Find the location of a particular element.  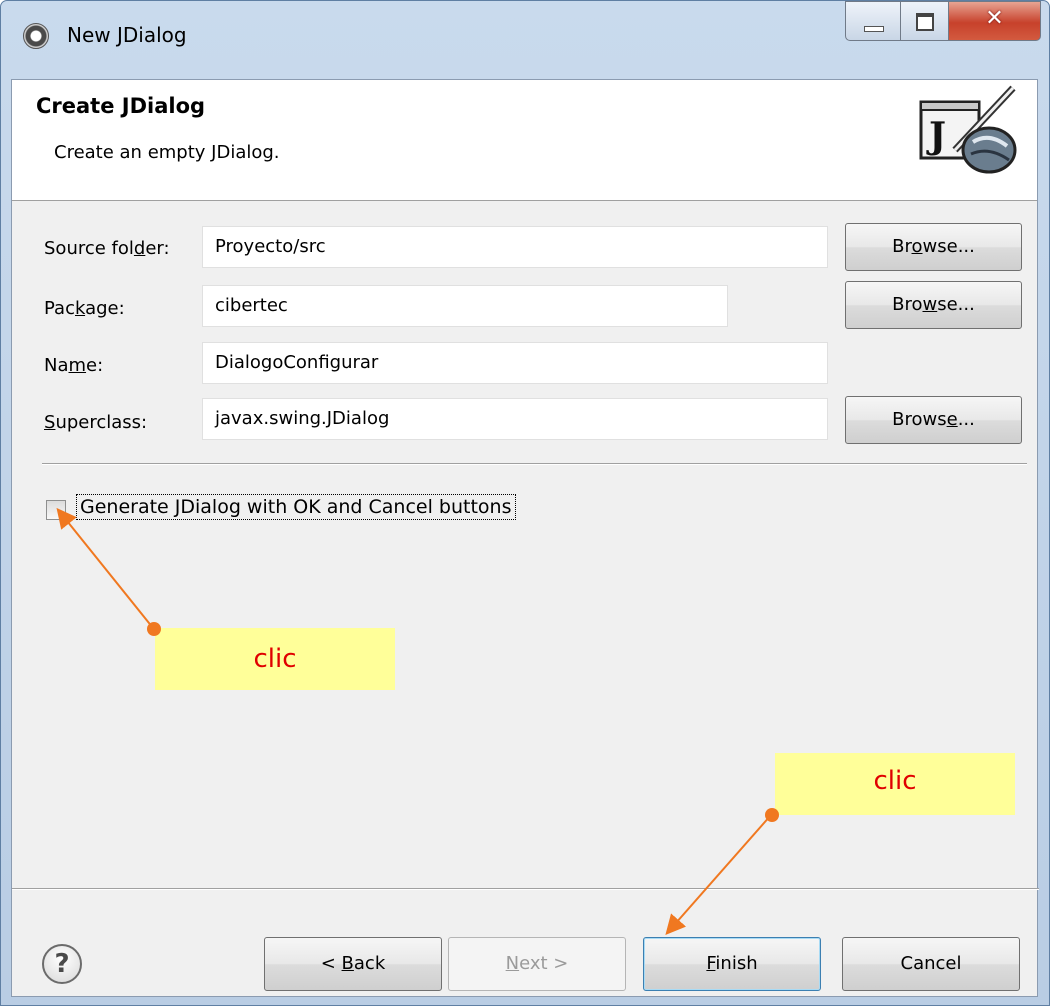

superclass-input: javax.swing.JDialog is located at coordinates (515, 419).